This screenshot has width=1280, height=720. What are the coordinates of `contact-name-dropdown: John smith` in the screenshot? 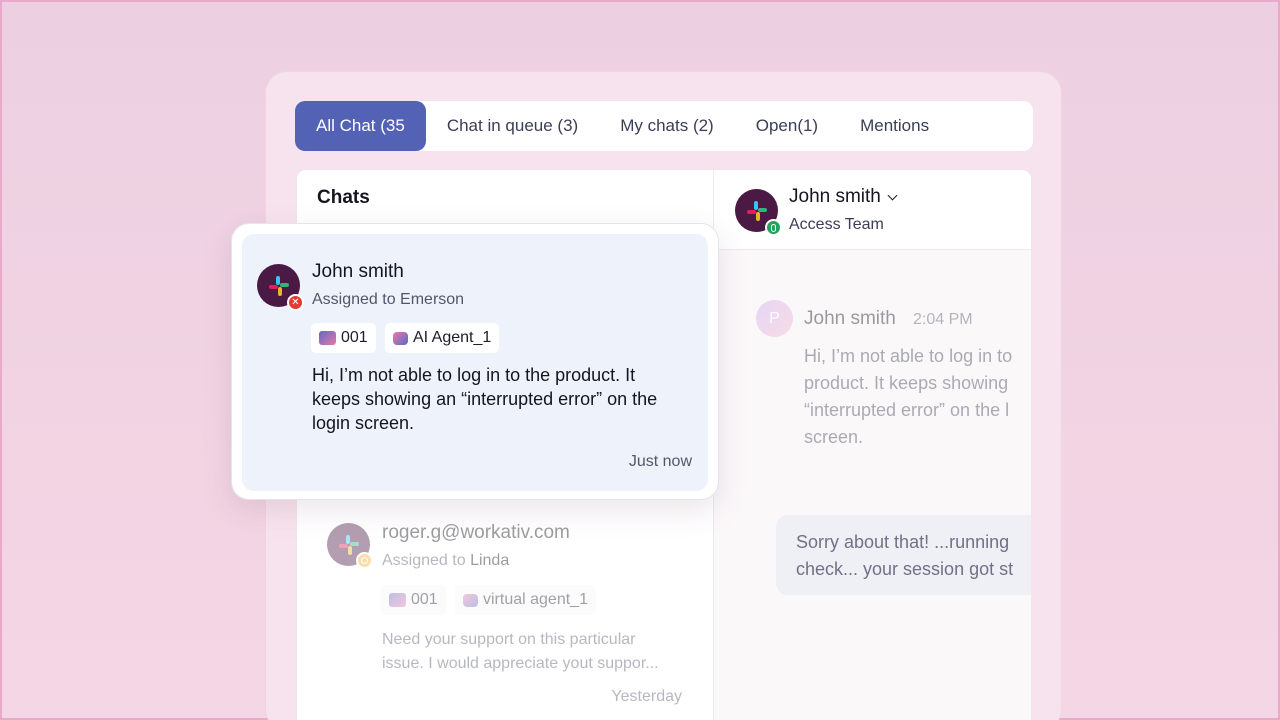 It's located at (843, 197).